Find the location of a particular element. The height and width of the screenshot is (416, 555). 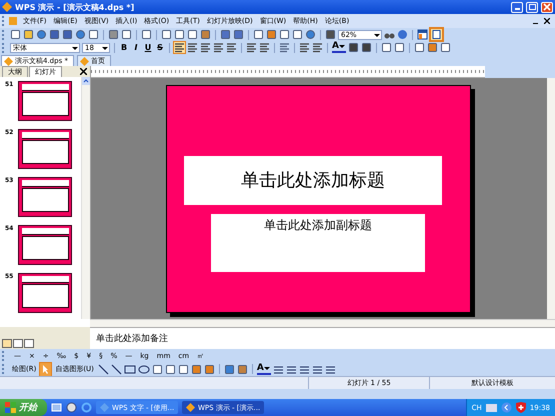

layout-icon is located at coordinates (422, 34).